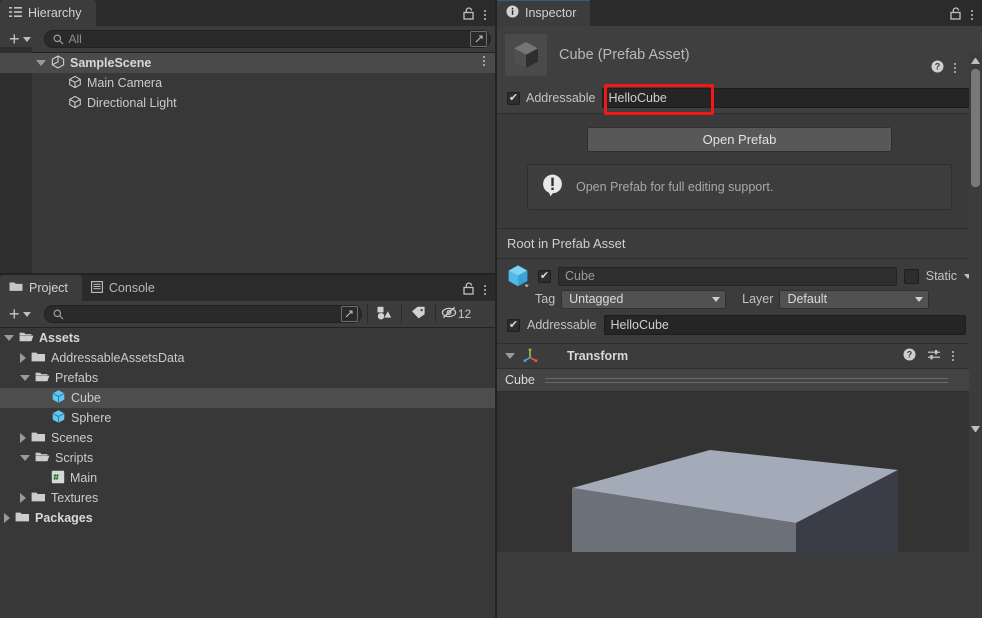  What do you see at coordinates (48, 288) in the screenshot?
I see `tab-project-label: Project` at bounding box center [48, 288].